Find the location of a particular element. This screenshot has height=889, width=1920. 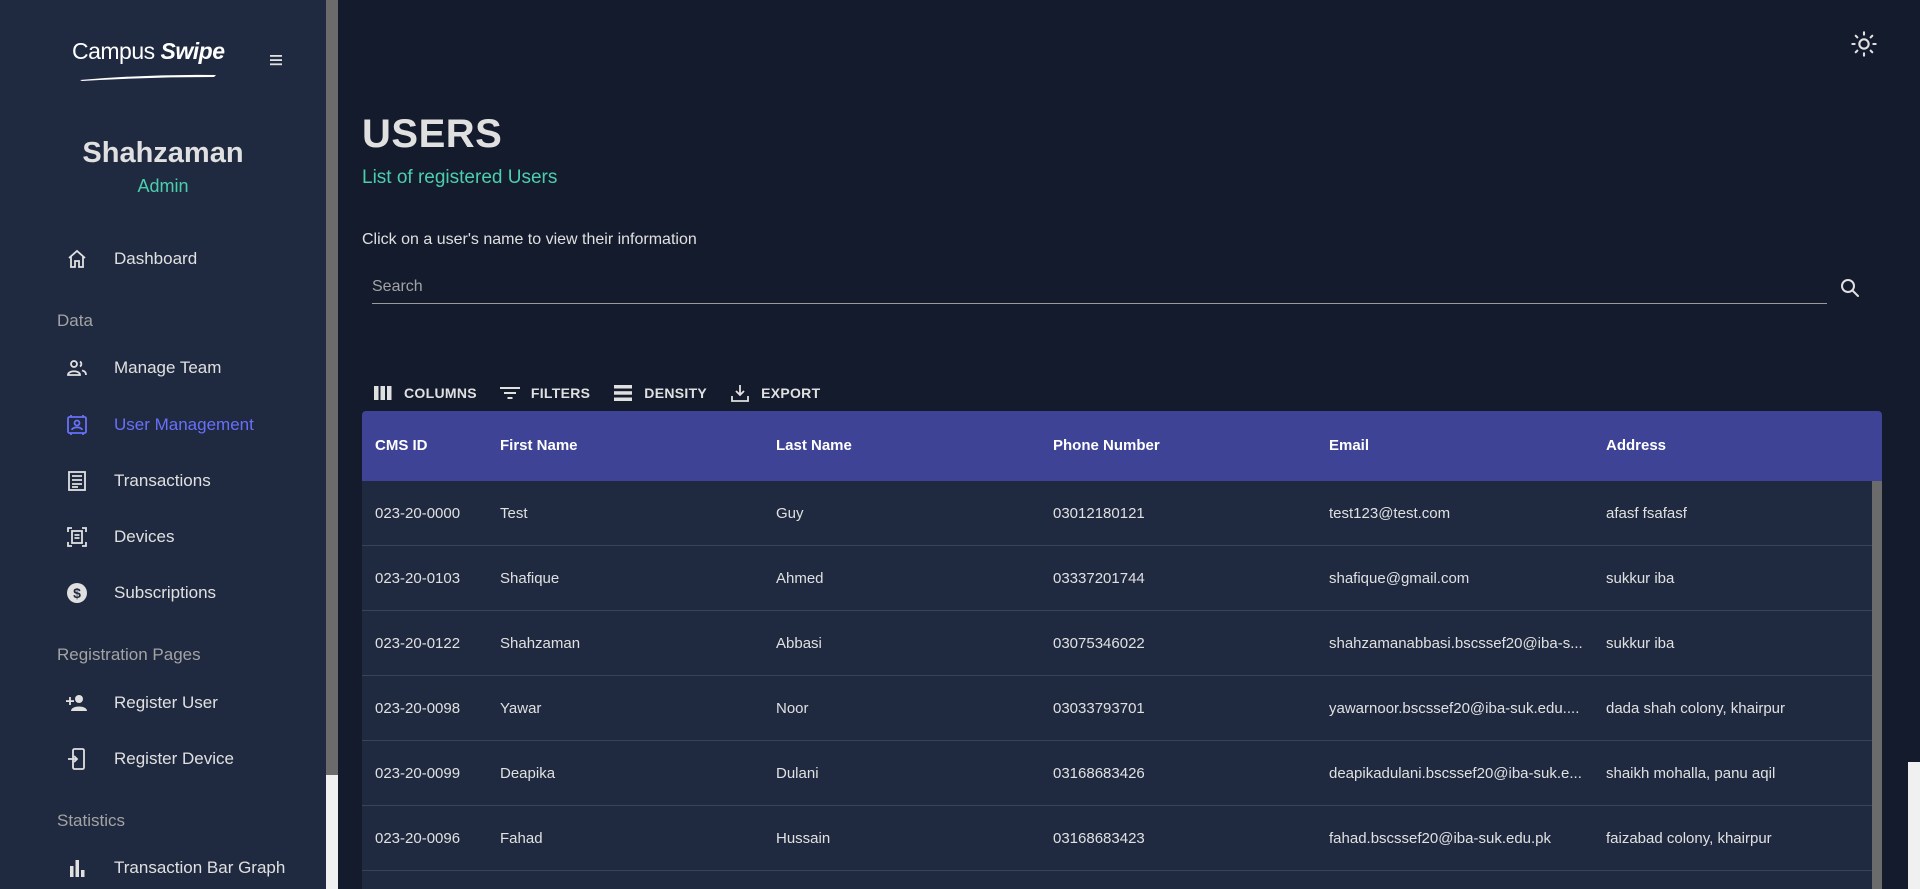

cell-email: test123@test.com is located at coordinates (1390, 513).